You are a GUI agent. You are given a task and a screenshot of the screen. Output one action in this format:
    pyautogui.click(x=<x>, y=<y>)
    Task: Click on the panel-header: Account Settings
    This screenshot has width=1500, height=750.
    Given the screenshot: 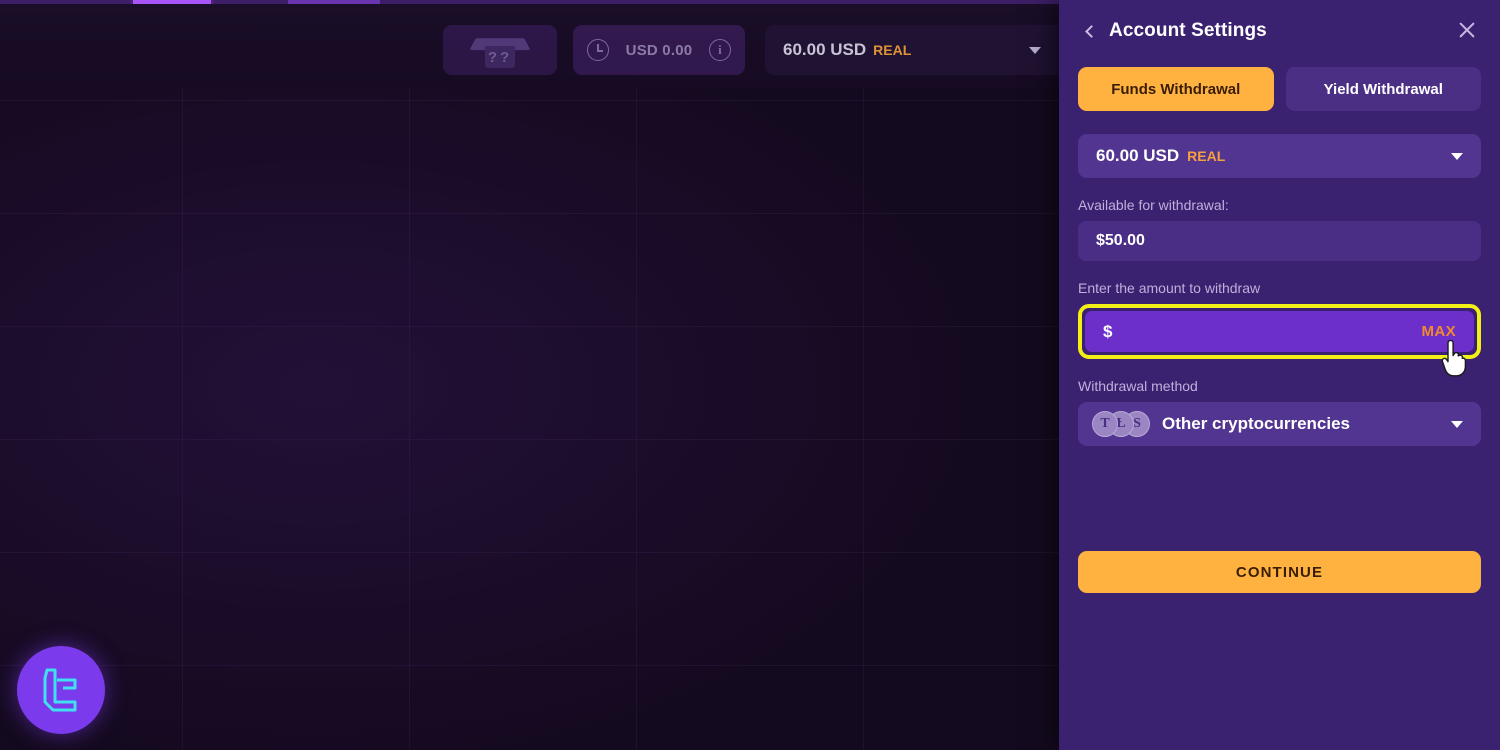 What is the action you would take?
    pyautogui.click(x=1279, y=31)
    